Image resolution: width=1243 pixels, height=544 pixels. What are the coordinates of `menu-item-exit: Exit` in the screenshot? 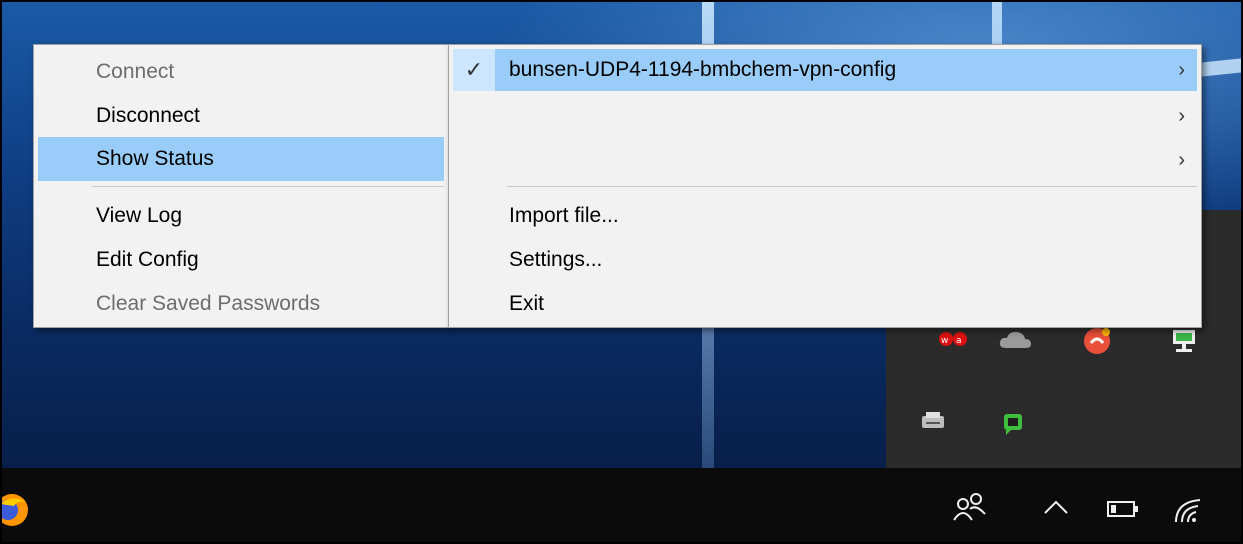 It's located at (825, 304).